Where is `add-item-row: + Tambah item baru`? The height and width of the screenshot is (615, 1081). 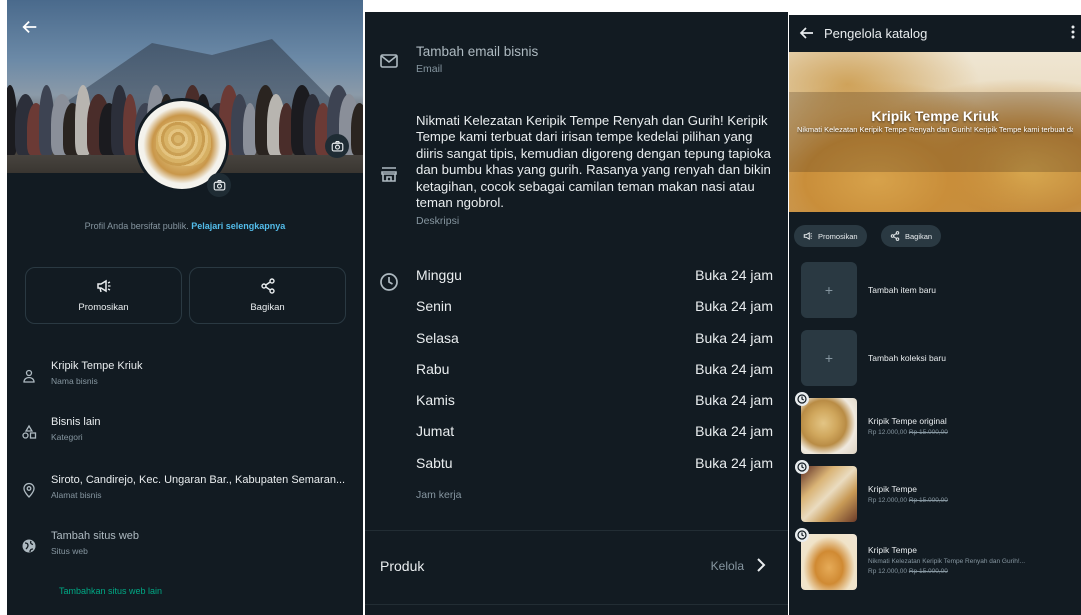 add-item-row: + Tambah item baru is located at coordinates (941, 290).